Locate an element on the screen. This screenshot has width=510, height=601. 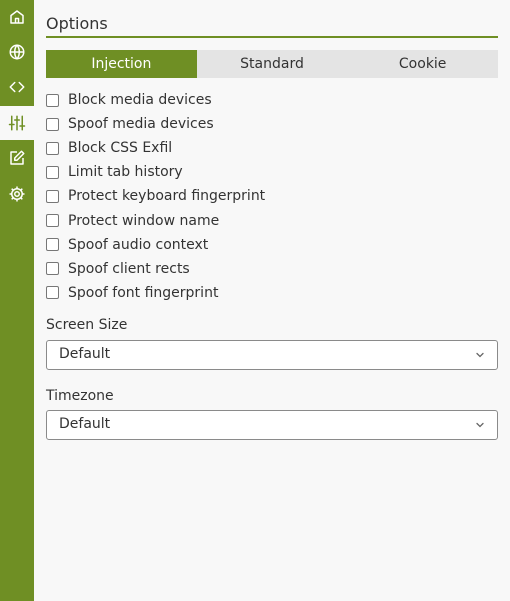
tab-bar: Injection Standard Cookie is located at coordinates (272, 64).